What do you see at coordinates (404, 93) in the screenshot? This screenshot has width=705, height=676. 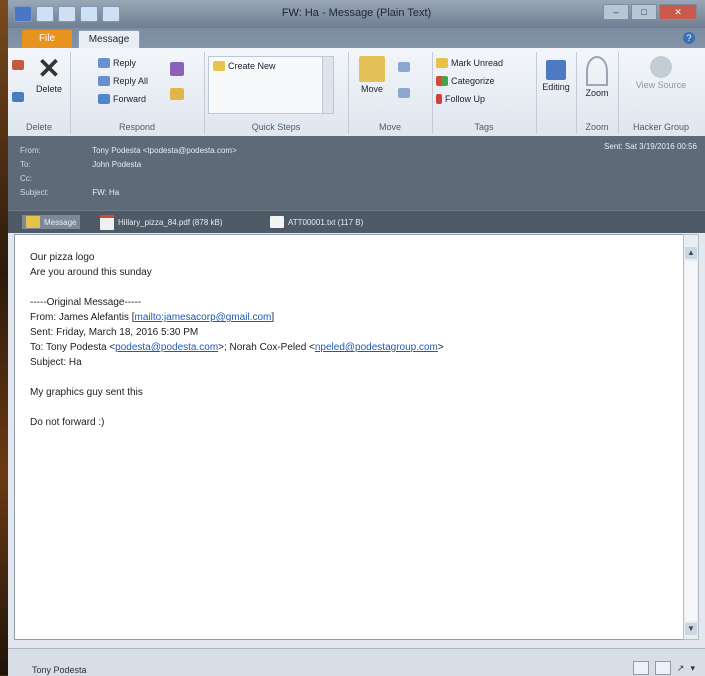 I see `actions-button` at bounding box center [404, 93].